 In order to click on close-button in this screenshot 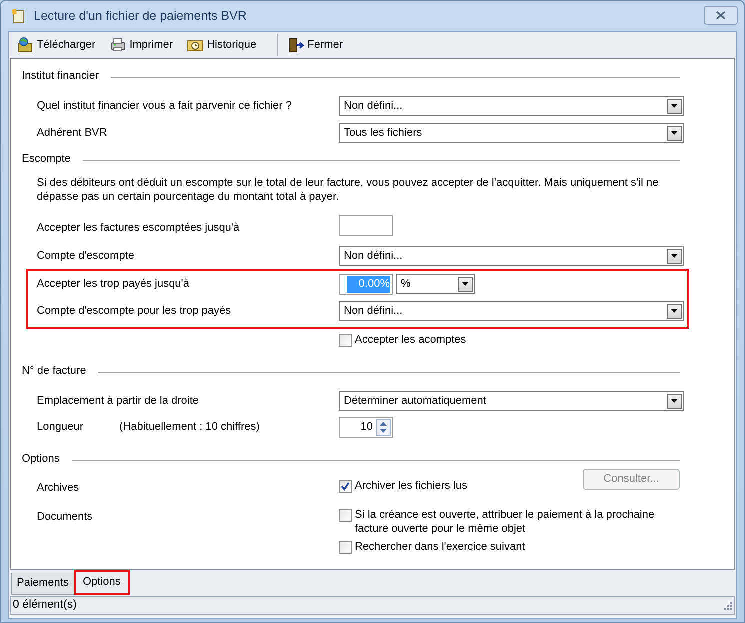, I will do `click(721, 15)`.